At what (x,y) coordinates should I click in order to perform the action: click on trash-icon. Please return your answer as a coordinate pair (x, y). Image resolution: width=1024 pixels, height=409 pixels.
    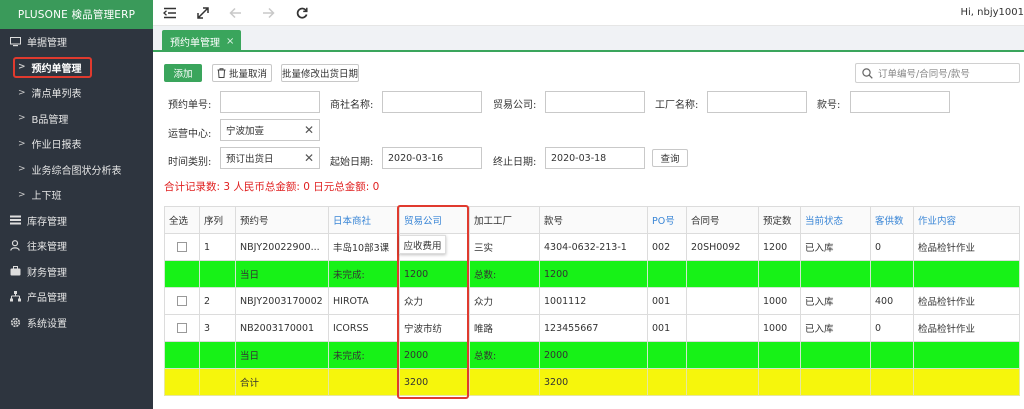
    Looking at the image, I should click on (221, 73).